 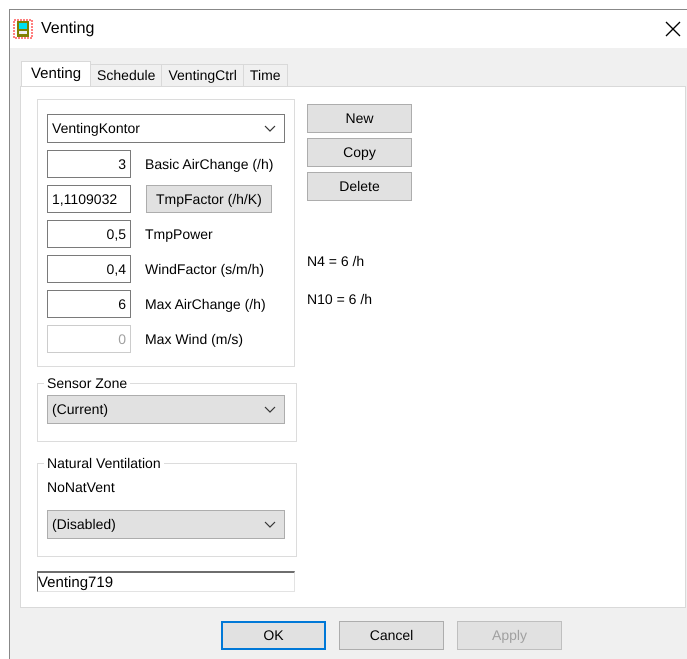 I want to click on value-field: 0,4, so click(x=89, y=269).